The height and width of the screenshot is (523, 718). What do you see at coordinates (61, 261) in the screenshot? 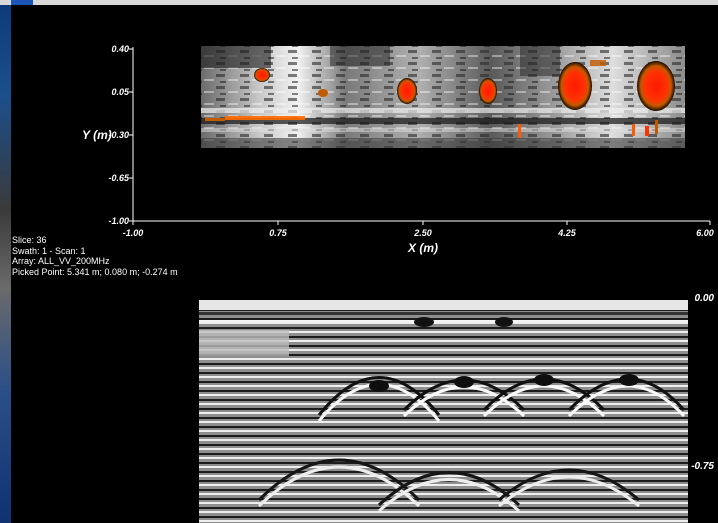
I see `array-label: Array: ALL_VV_200MHz` at bounding box center [61, 261].